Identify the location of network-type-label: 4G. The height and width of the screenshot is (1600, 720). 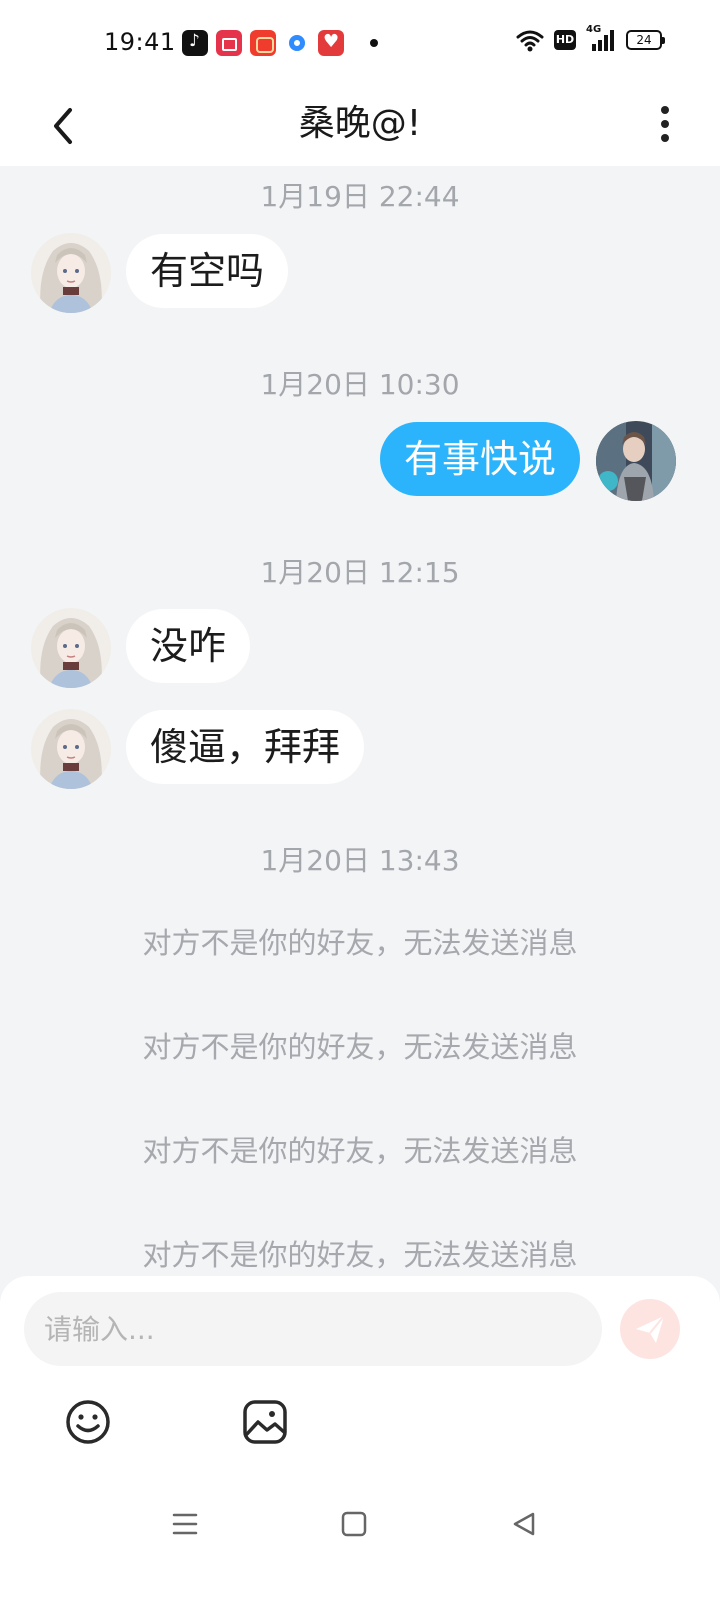
(594, 29).